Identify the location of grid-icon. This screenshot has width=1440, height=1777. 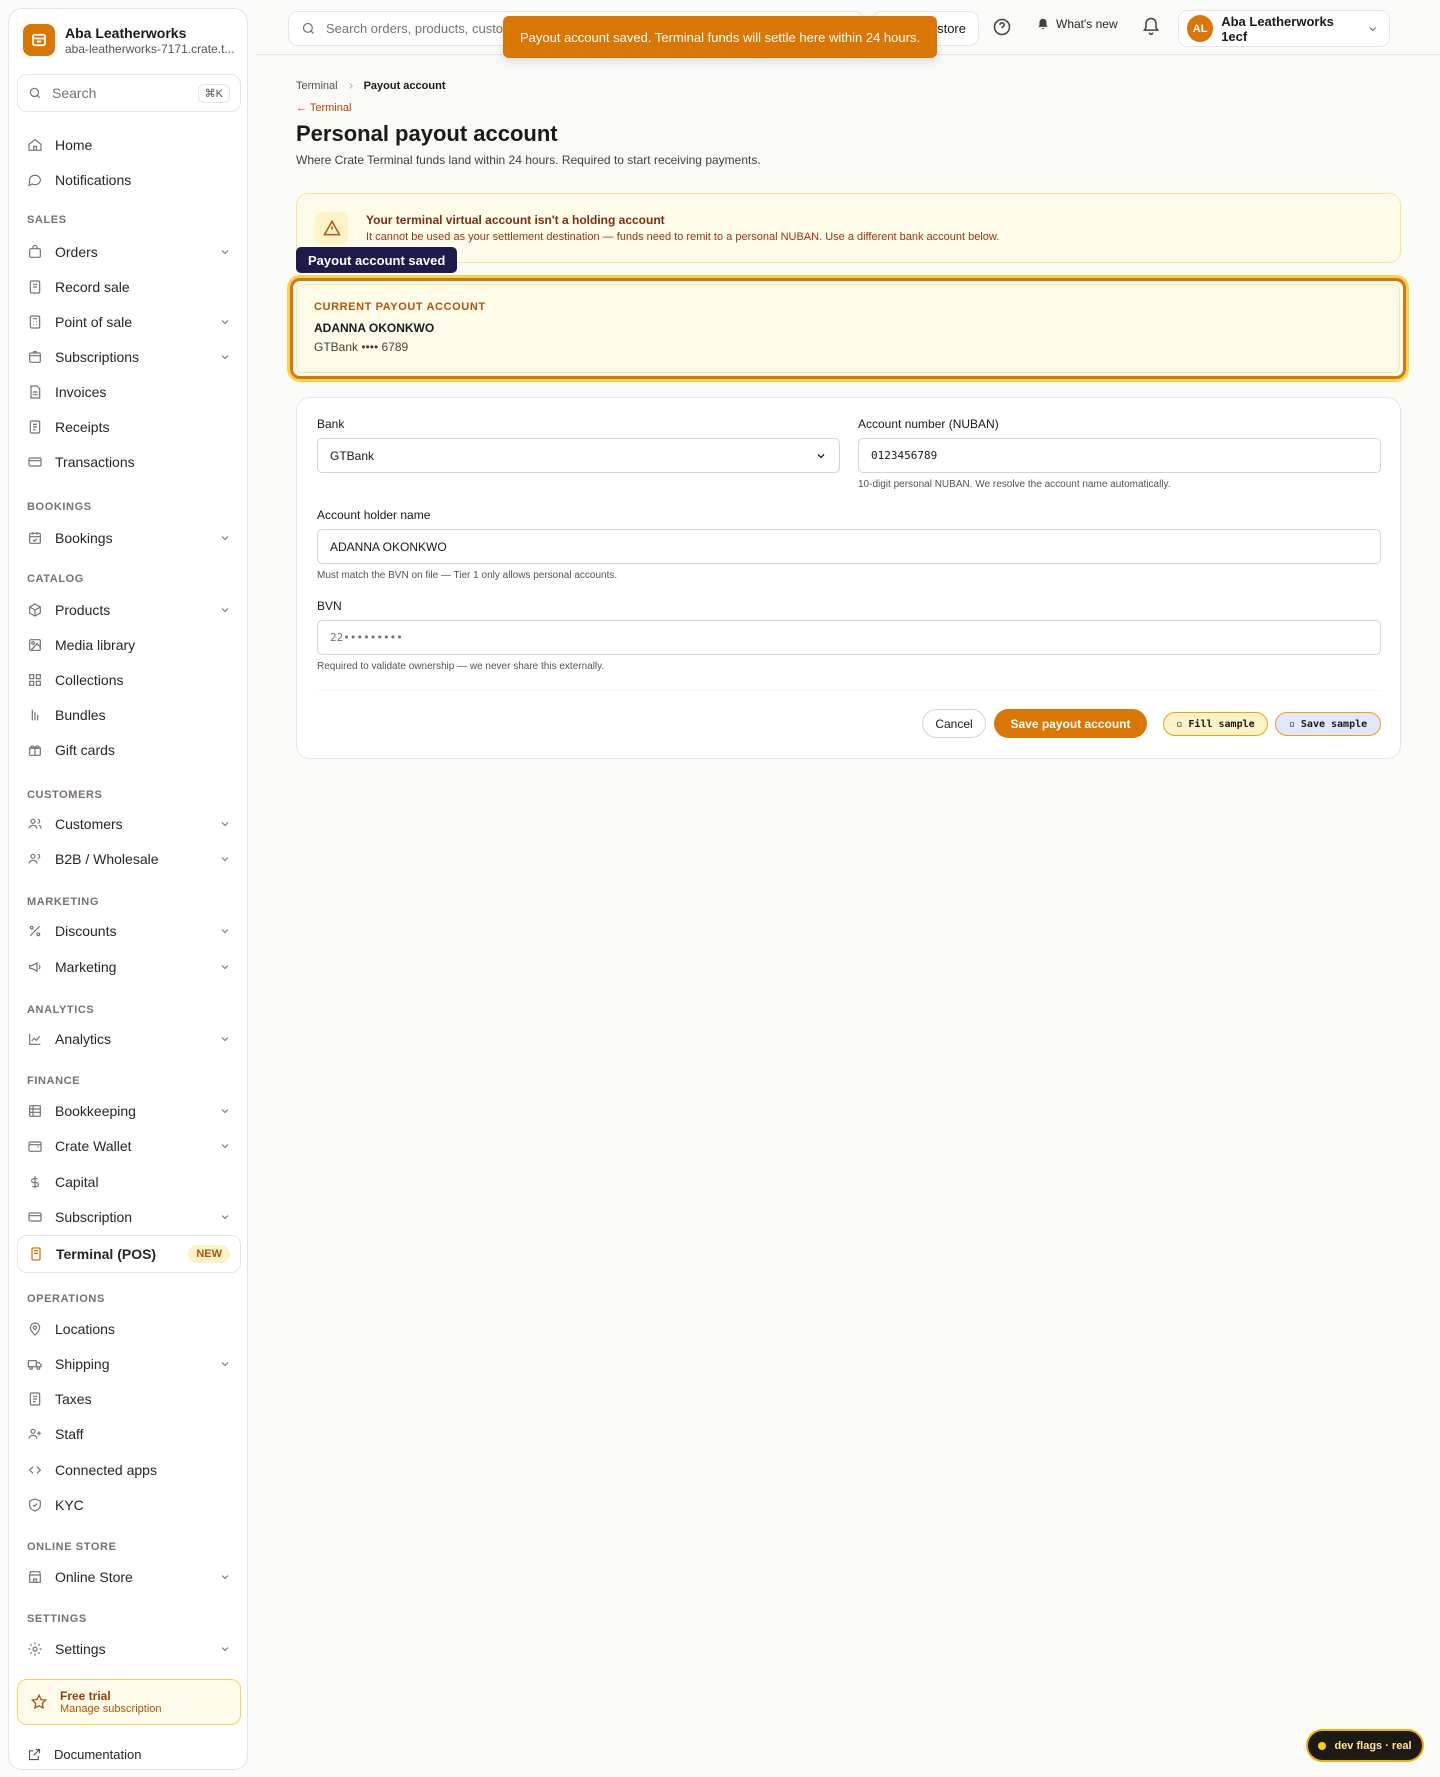
(35, 680).